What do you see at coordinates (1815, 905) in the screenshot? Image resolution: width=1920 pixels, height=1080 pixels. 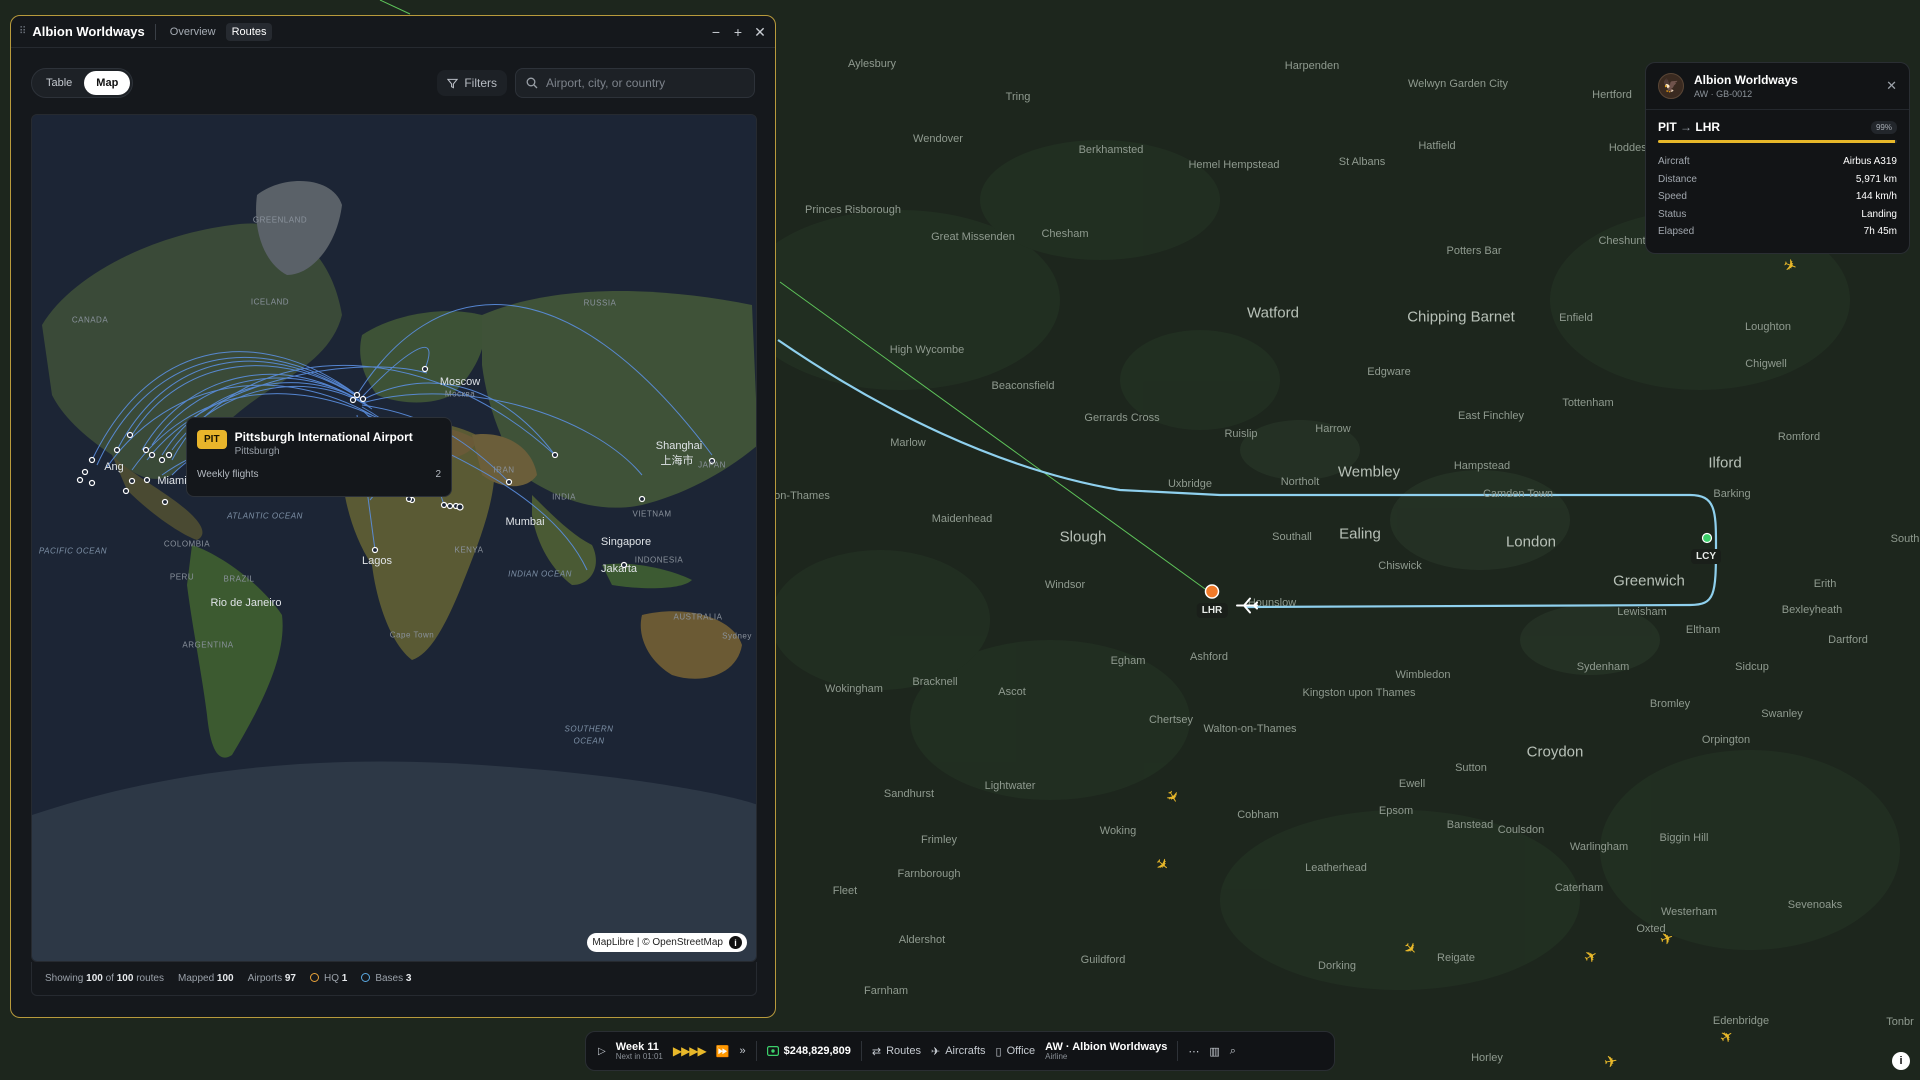 I see `map-place-label: Sevenoaks` at bounding box center [1815, 905].